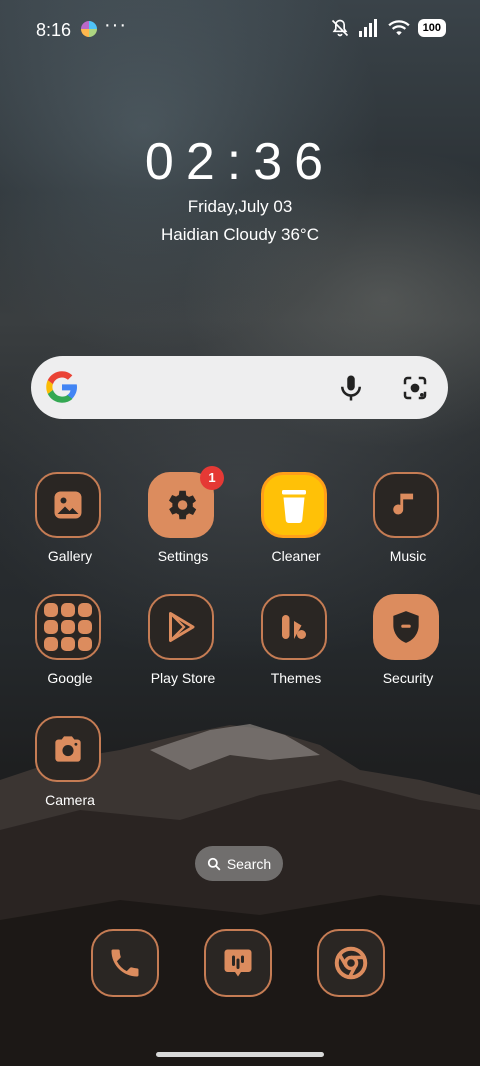 Image resolution: width=480 pixels, height=1066 pixels. What do you see at coordinates (61, 387) in the screenshot?
I see `google-logo-icon` at bounding box center [61, 387].